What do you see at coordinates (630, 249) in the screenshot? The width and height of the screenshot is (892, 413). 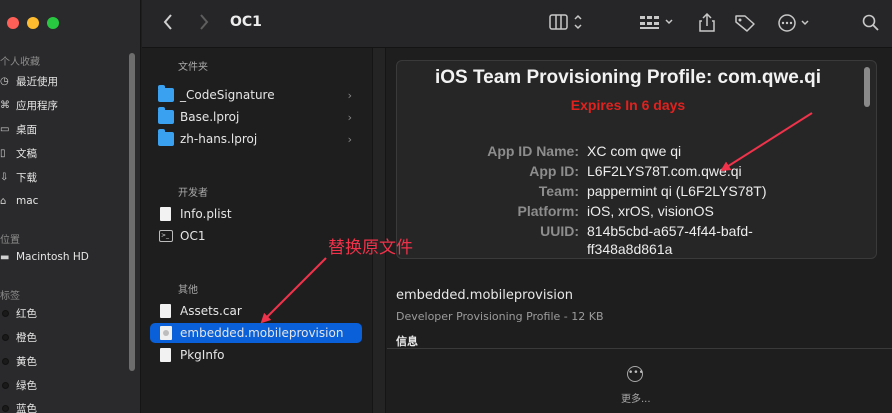 I see `row-value: ff348a8d861a` at bounding box center [630, 249].